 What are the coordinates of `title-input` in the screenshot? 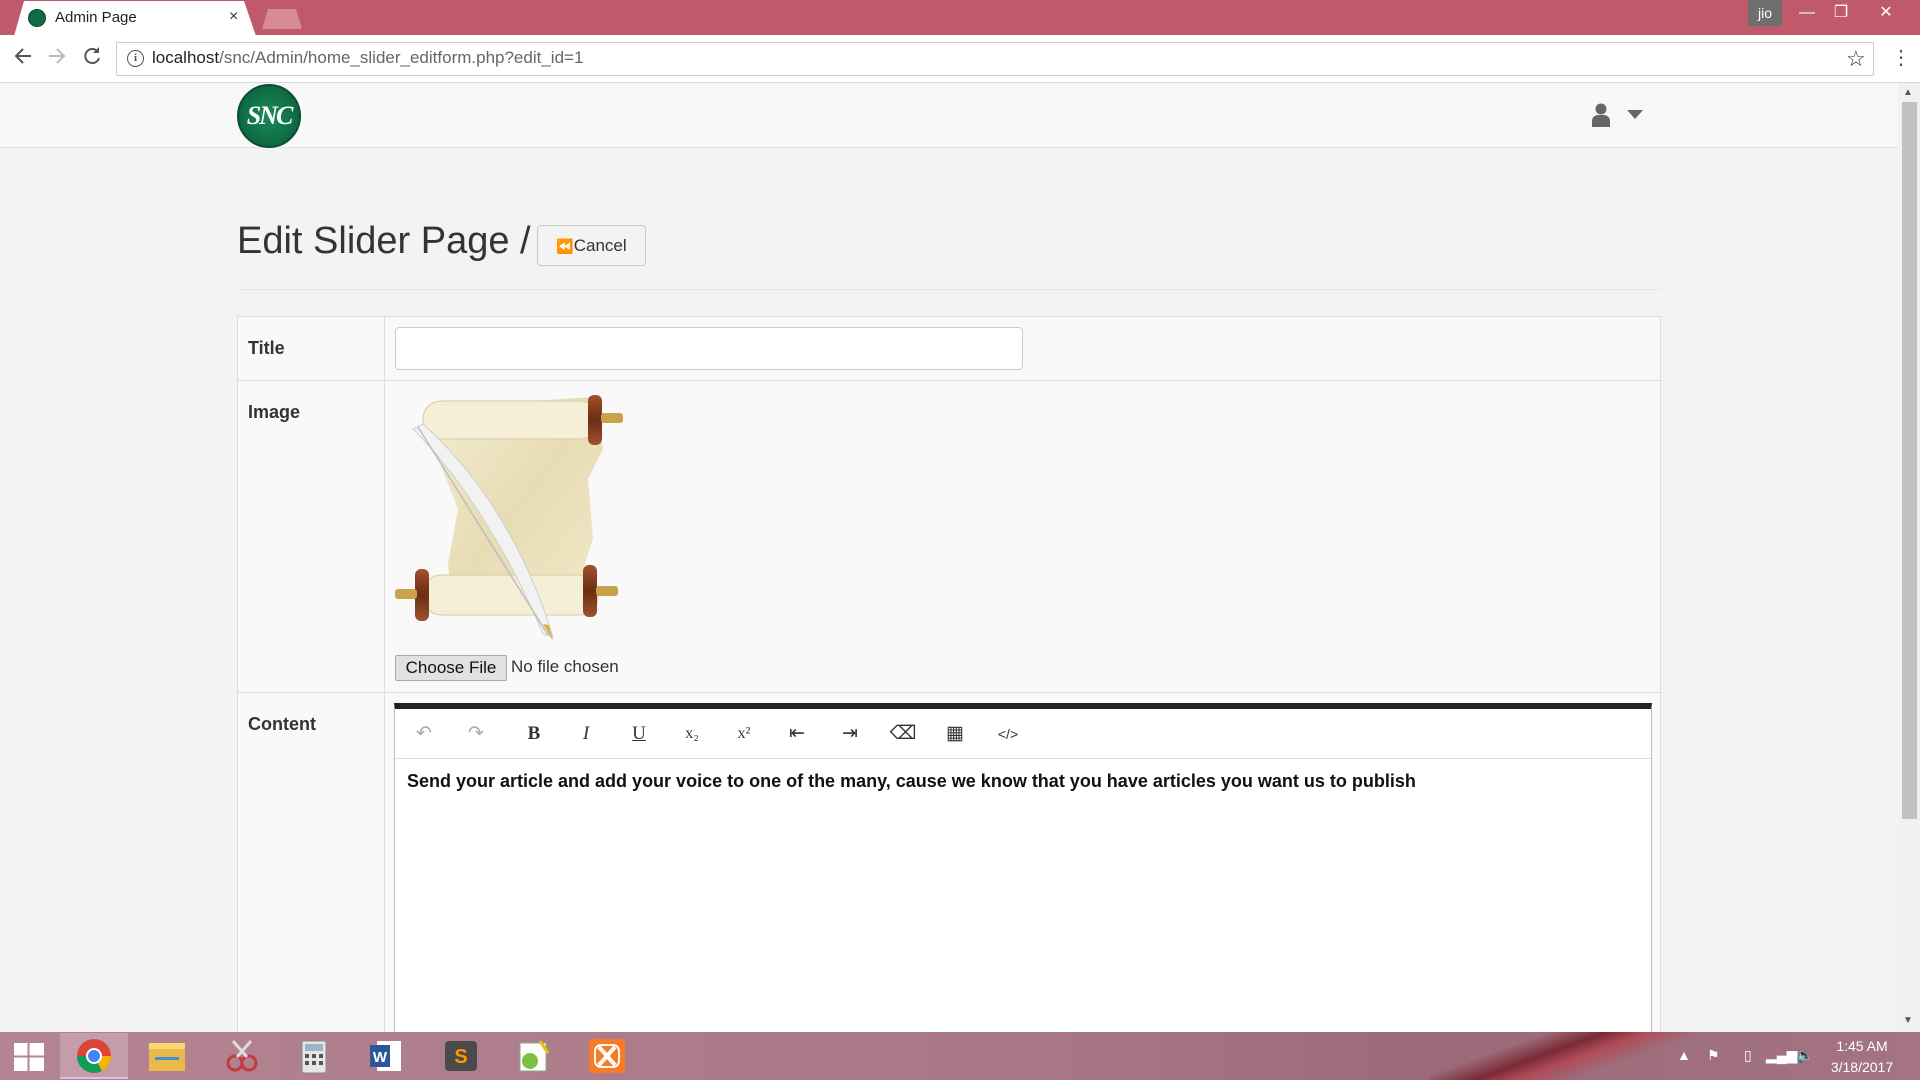 It's located at (709, 348).